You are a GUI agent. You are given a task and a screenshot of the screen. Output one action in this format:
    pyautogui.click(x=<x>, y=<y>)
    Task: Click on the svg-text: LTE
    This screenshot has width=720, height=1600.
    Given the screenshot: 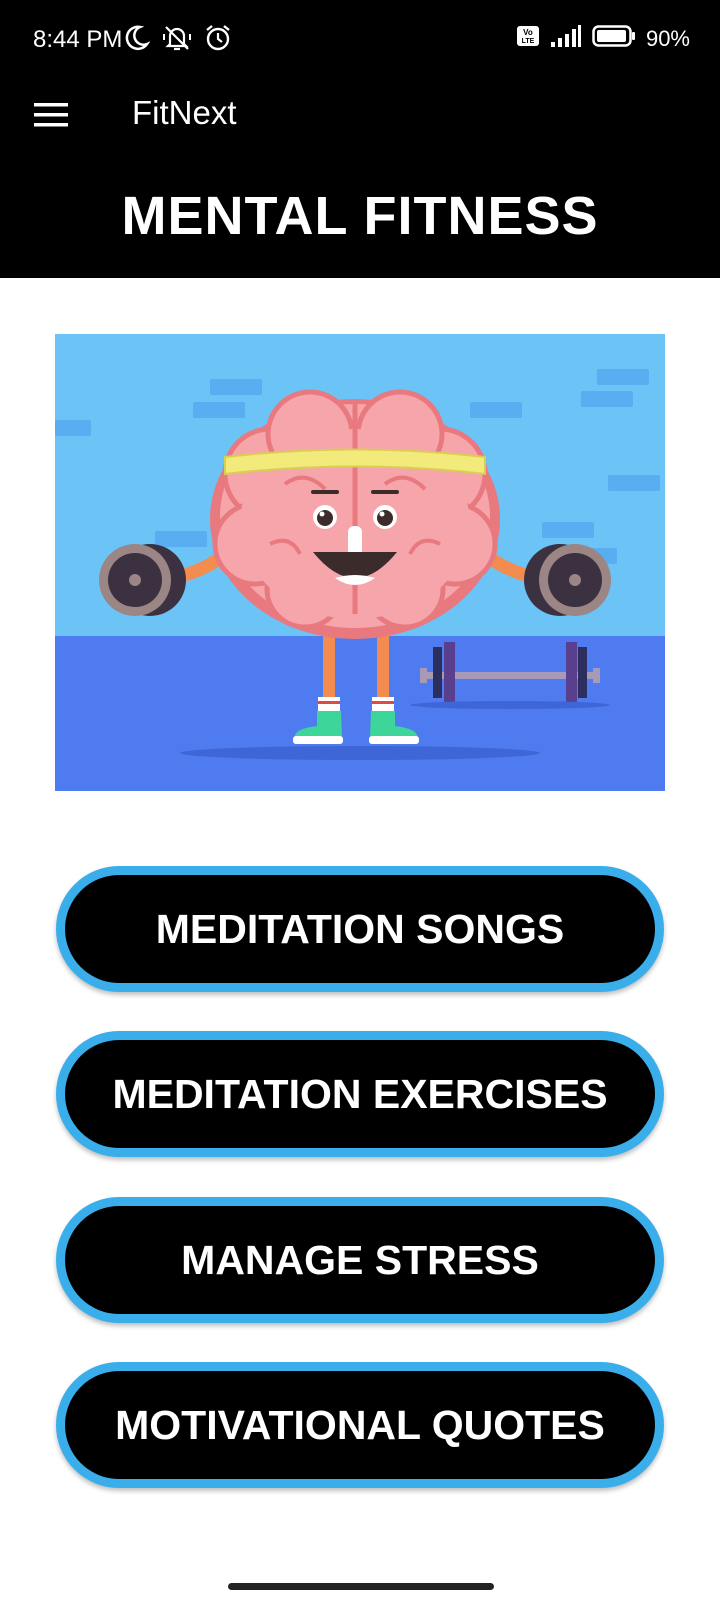 What is the action you would take?
    pyautogui.click(x=528, y=41)
    